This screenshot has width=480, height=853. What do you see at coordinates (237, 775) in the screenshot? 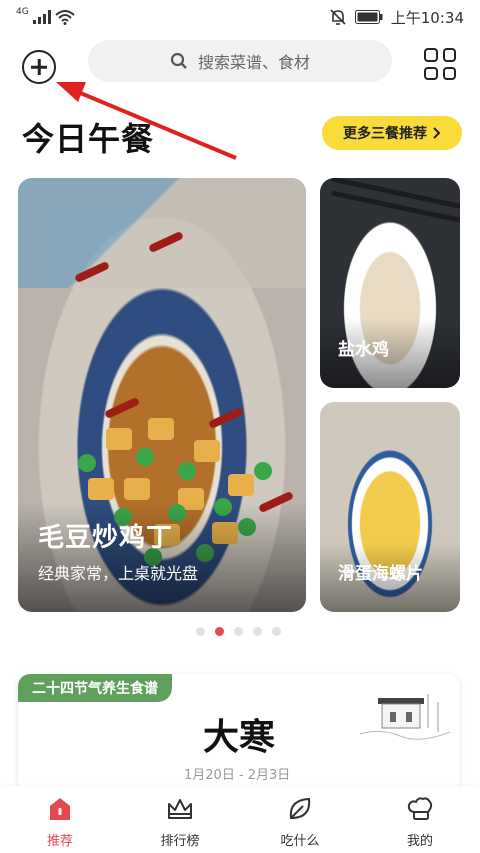
I see `solar-term-date: 1月20日 - 2月3日` at bounding box center [237, 775].